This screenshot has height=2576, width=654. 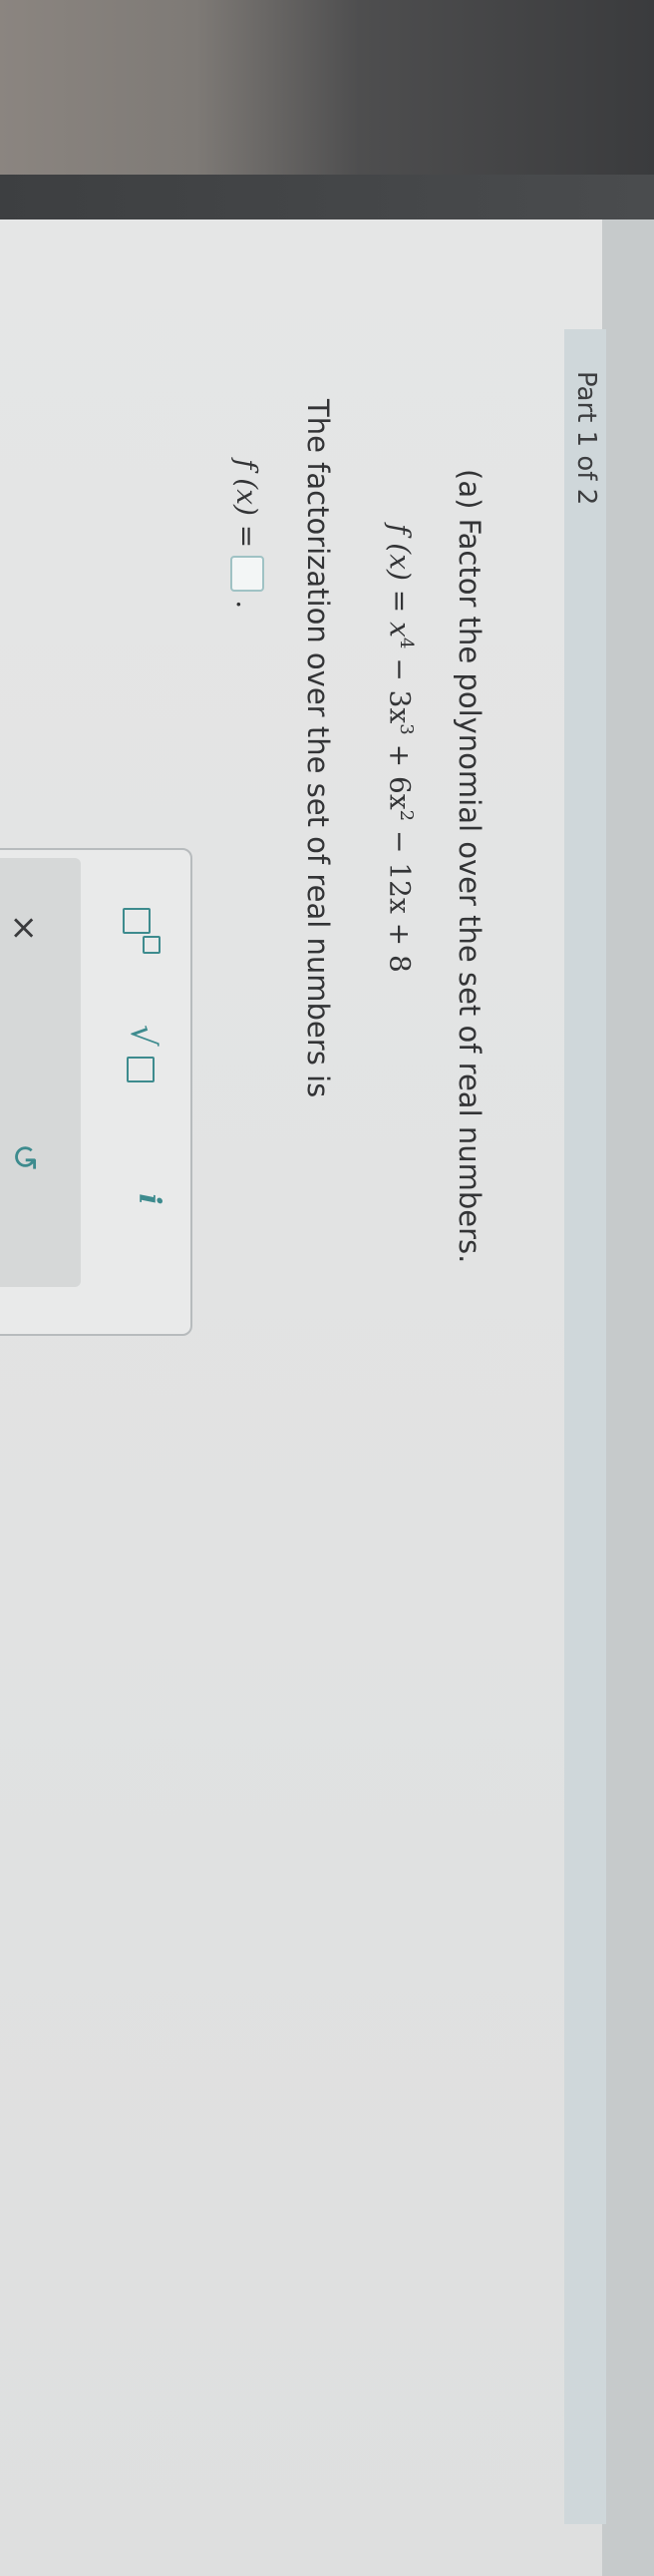 What do you see at coordinates (327, 87) in the screenshot?
I see `photo-background-top` at bounding box center [327, 87].